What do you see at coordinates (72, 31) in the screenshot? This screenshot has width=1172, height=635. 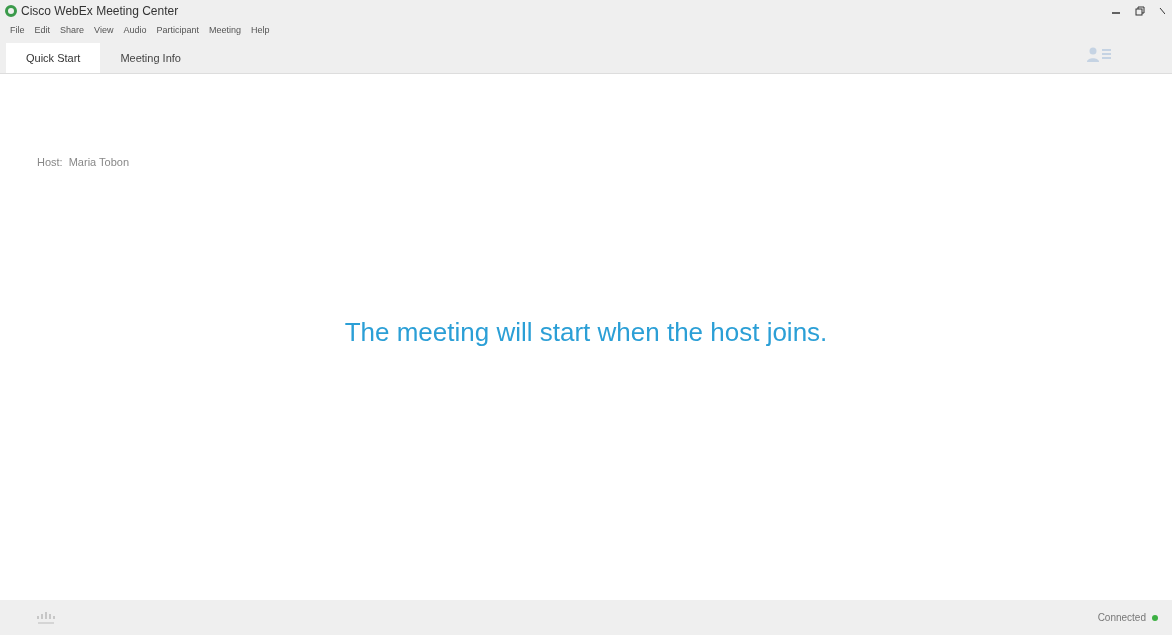 I see `menu-item: Share` at bounding box center [72, 31].